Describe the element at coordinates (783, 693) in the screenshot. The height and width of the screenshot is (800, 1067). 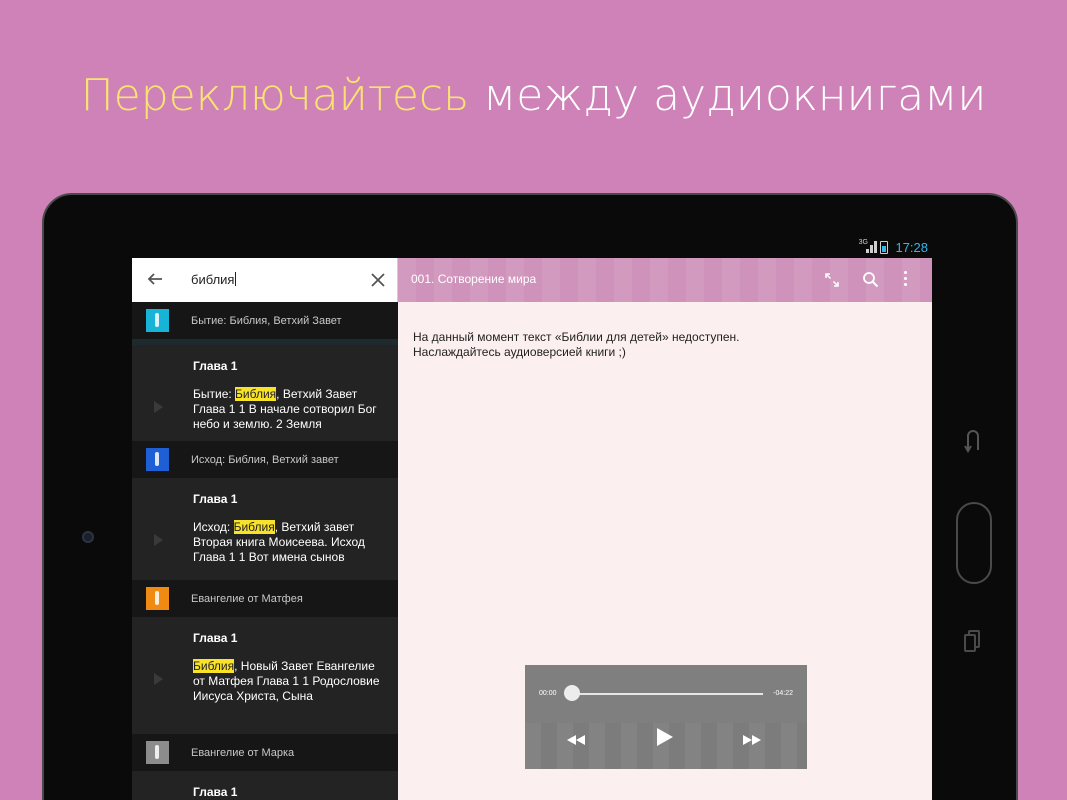
I see `remaining-time: -04:22` at that location.